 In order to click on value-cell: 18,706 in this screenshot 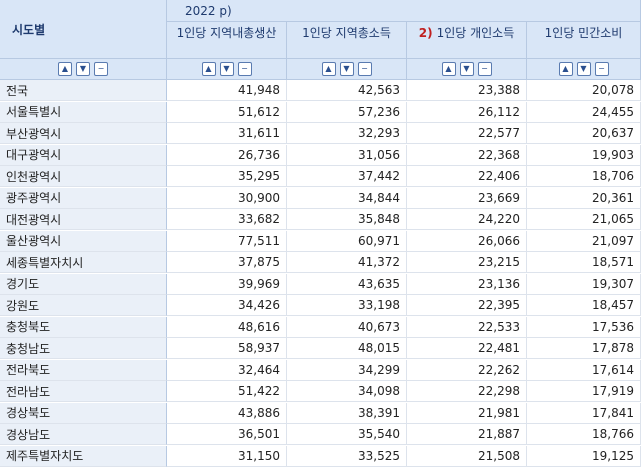, I will do `click(584, 176)`.